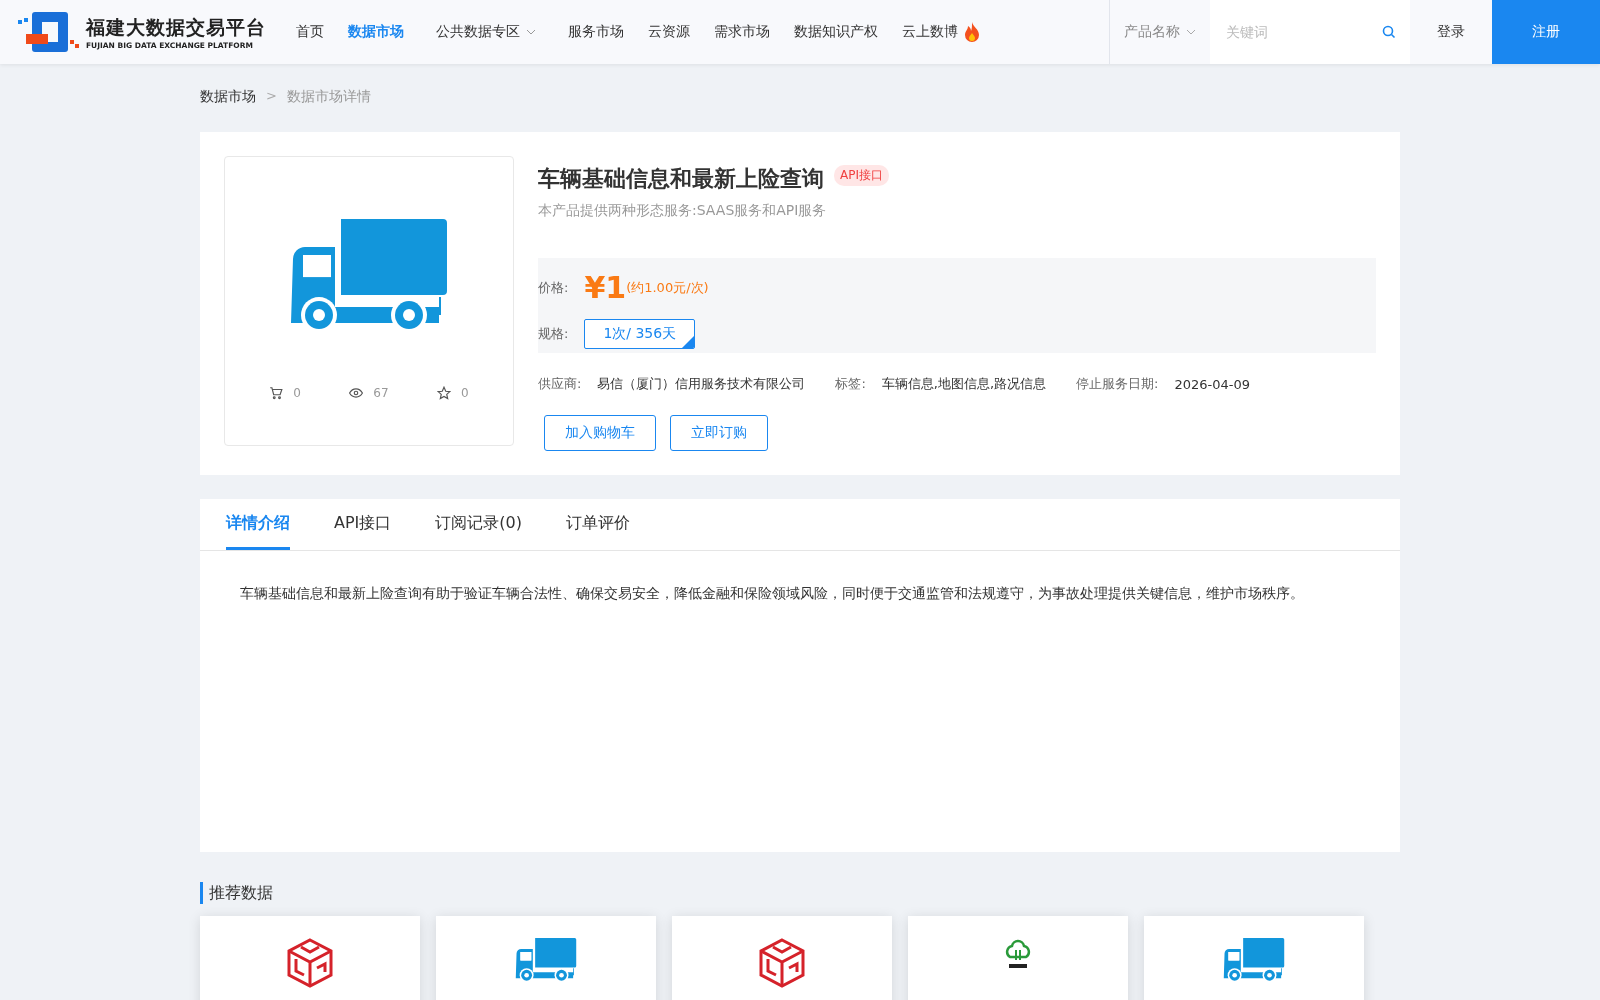 This screenshot has height=1000, width=1600. Describe the element at coordinates (1212, 384) in the screenshot. I see `info-value: 2026-04-09` at that location.